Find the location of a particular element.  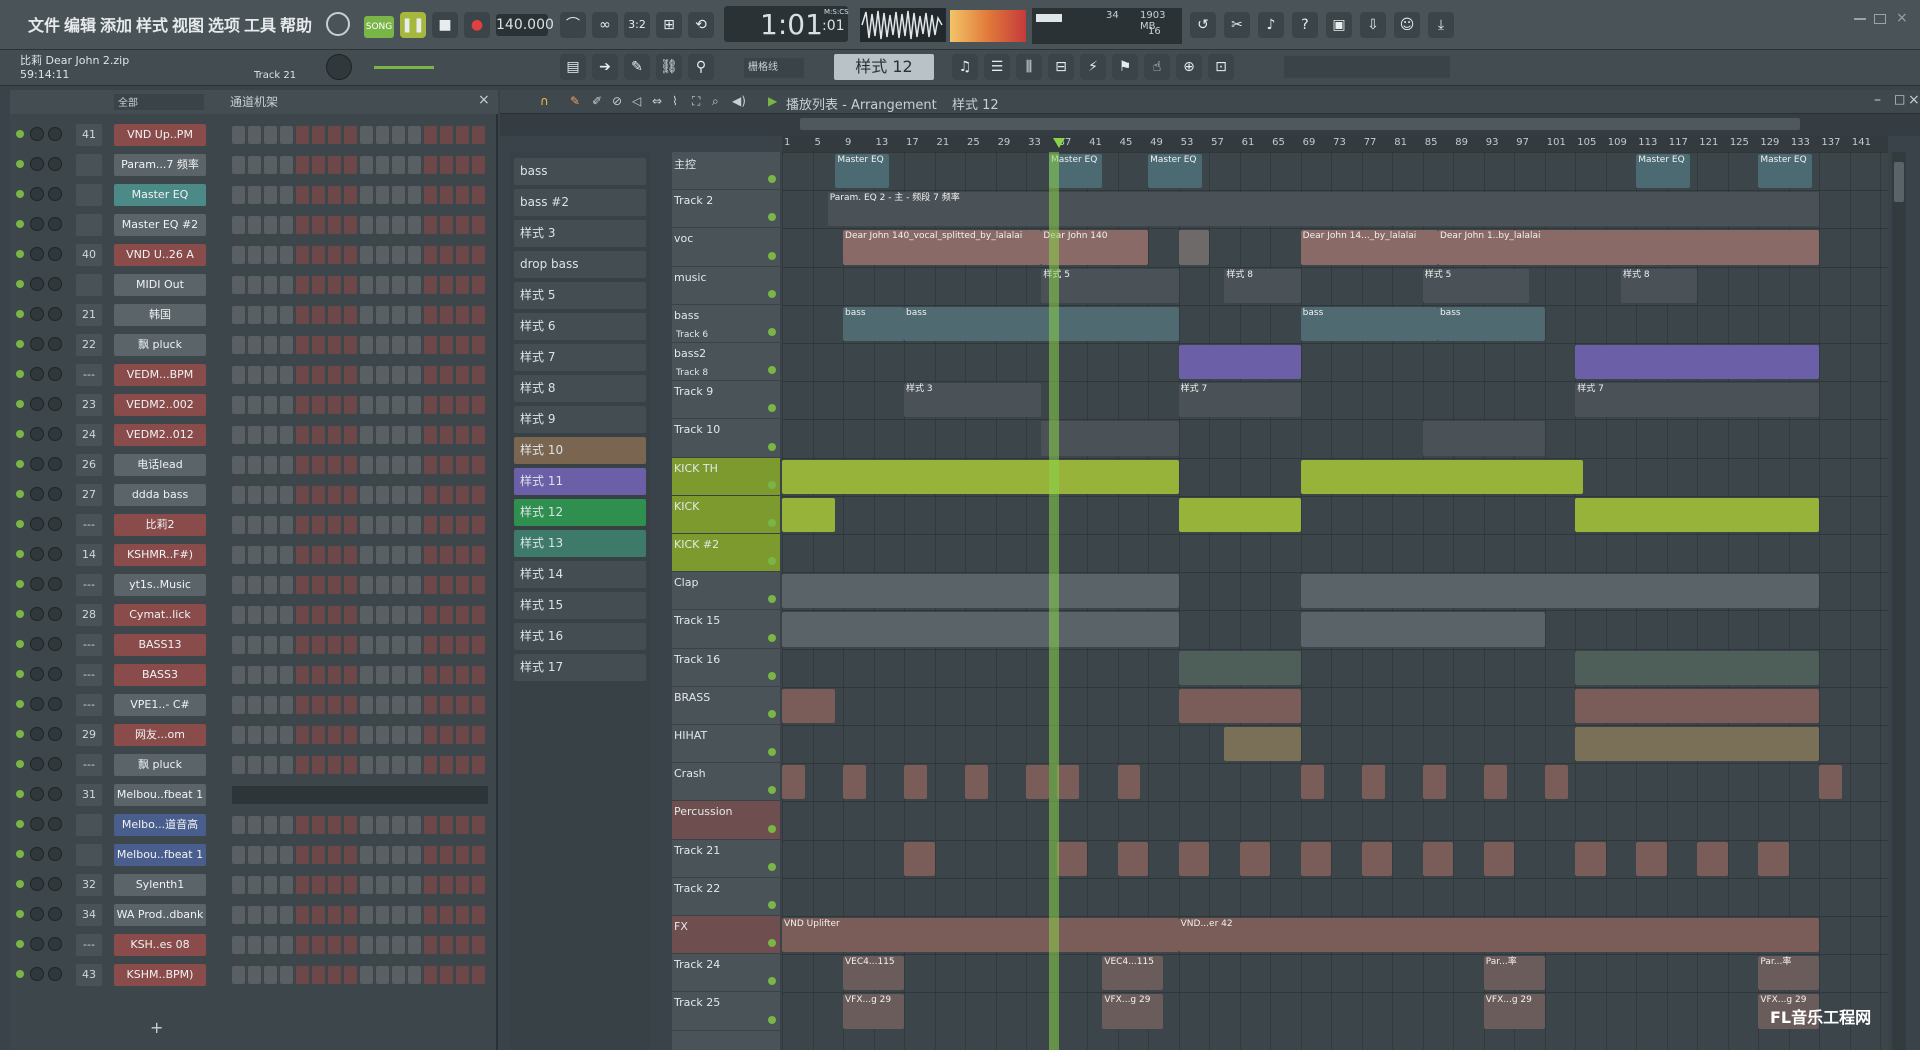

playlist-clip: 样式 5 is located at coordinates (1110, 285).